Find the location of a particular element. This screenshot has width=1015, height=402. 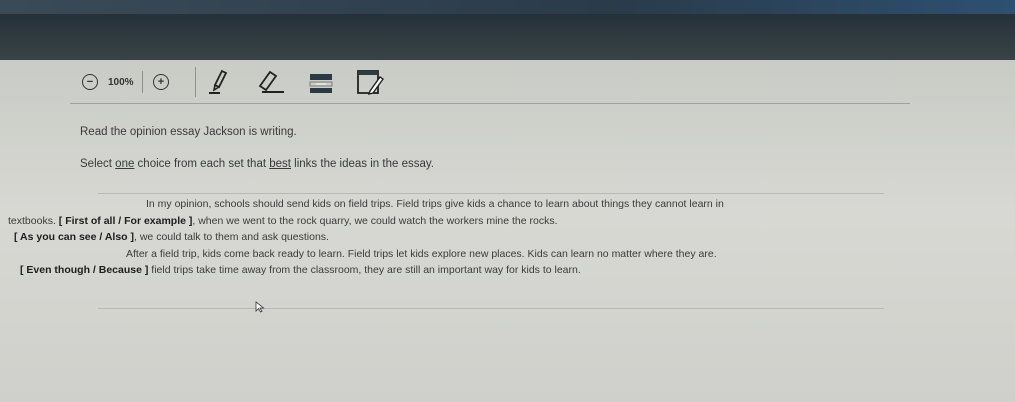

underlined-best: best is located at coordinates (280, 164).